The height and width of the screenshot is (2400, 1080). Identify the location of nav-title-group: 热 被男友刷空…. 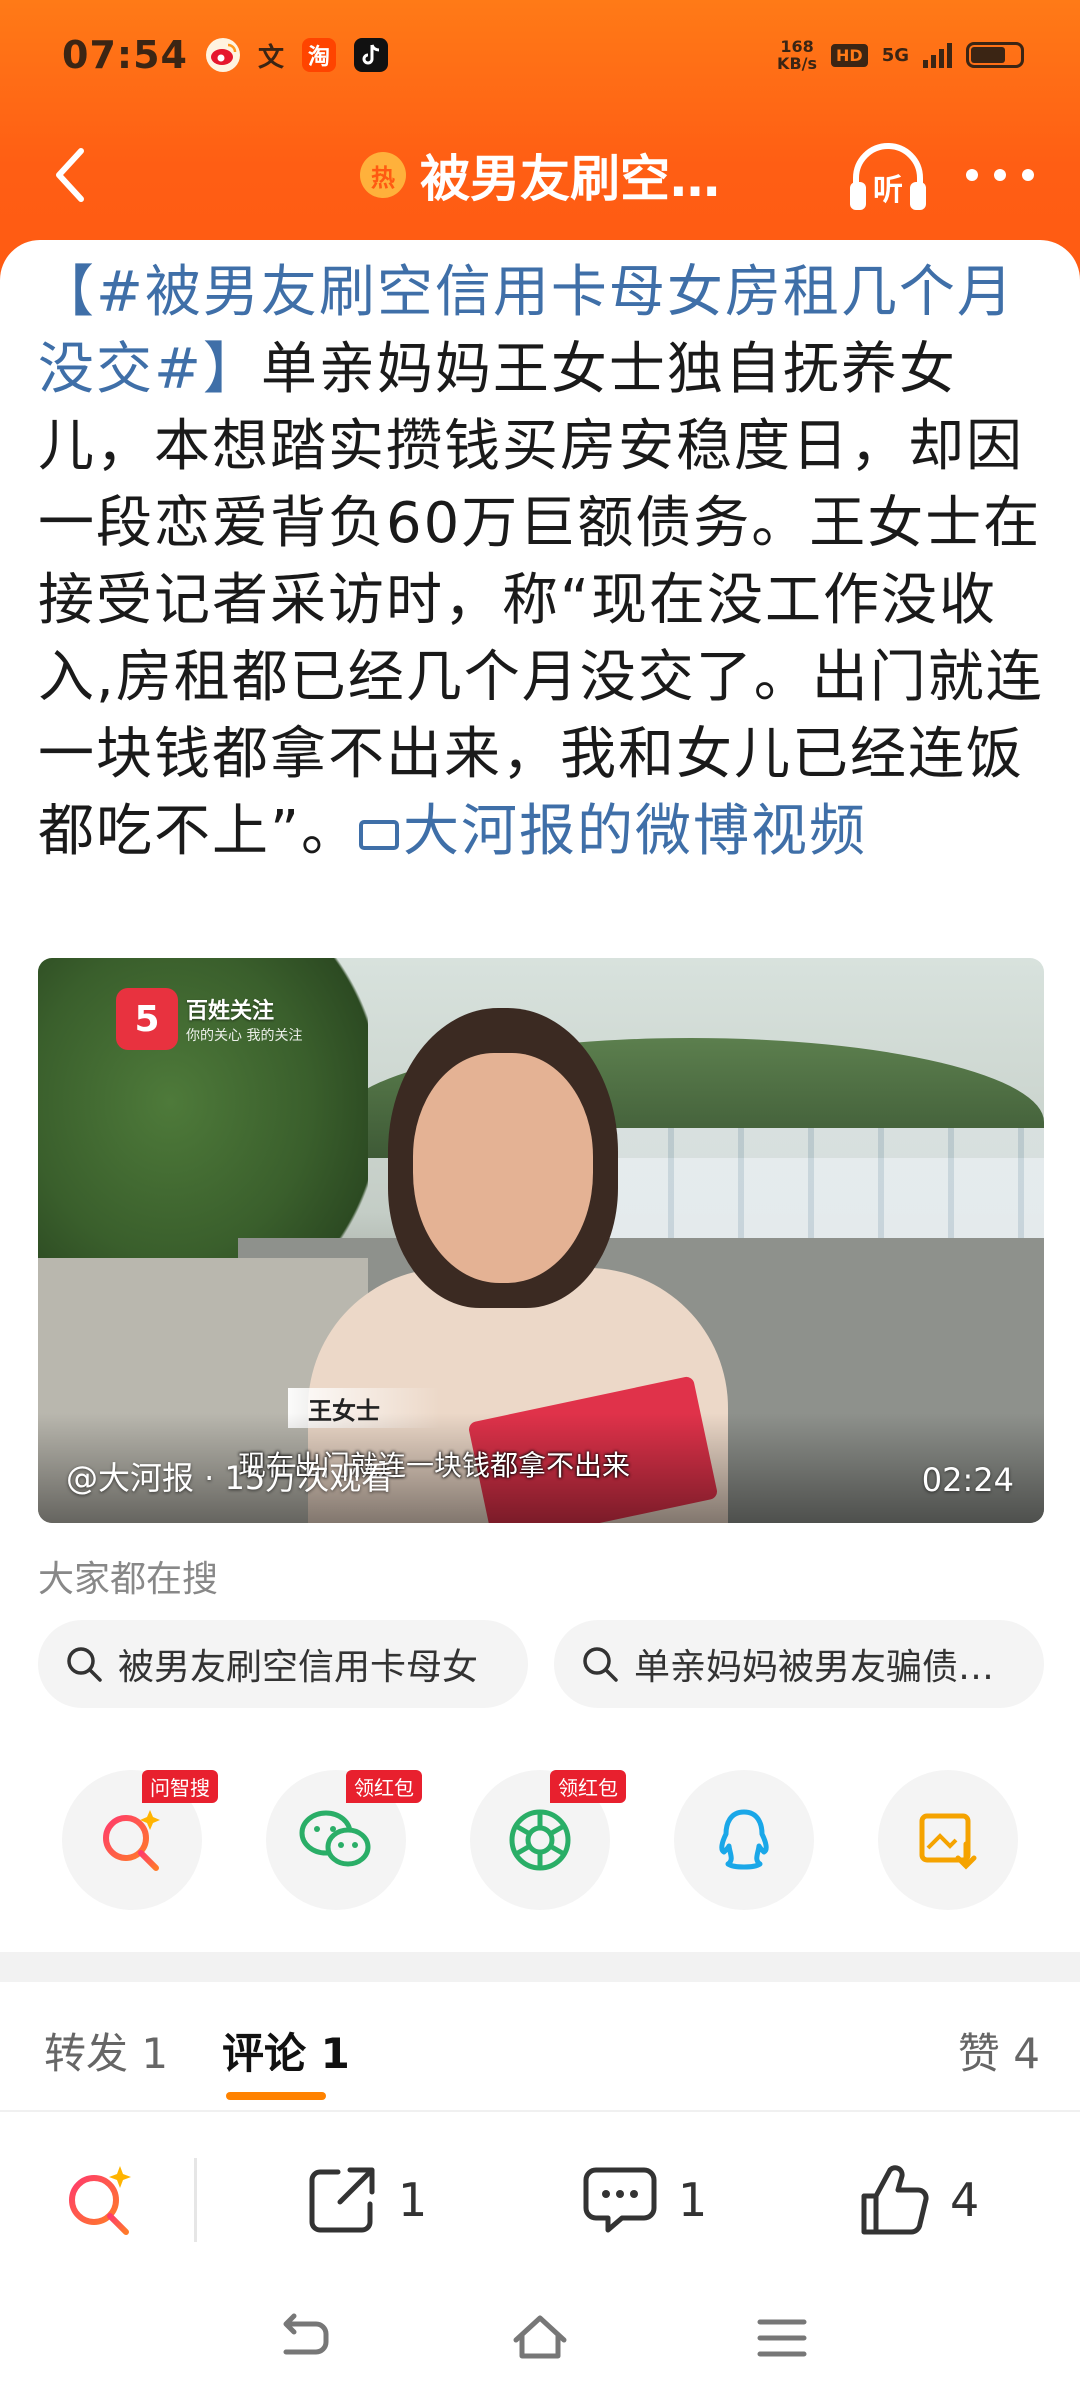
(540, 175).